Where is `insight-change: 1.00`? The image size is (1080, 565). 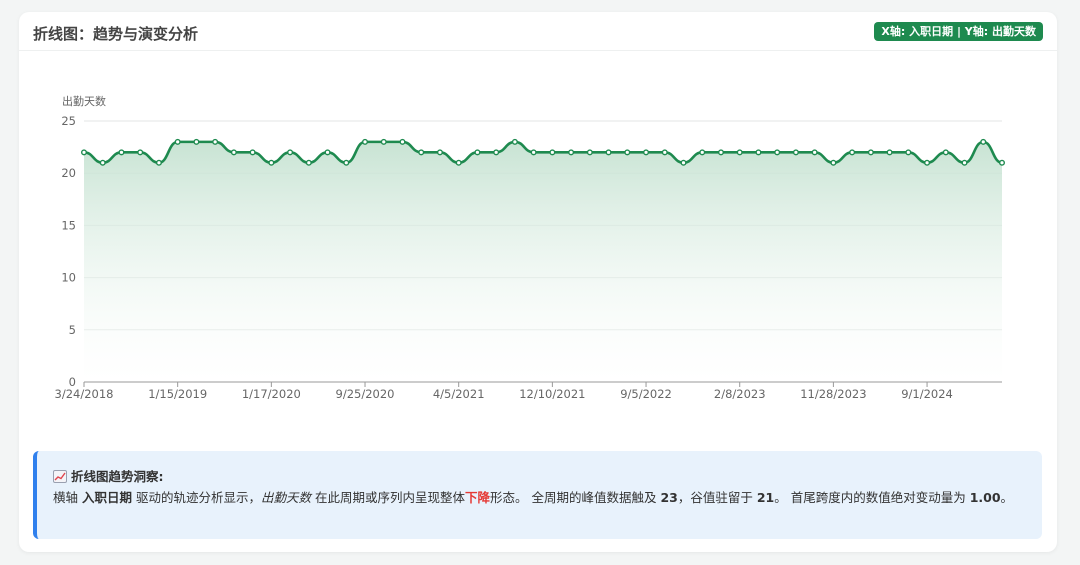
insight-change: 1.00 is located at coordinates (985, 497).